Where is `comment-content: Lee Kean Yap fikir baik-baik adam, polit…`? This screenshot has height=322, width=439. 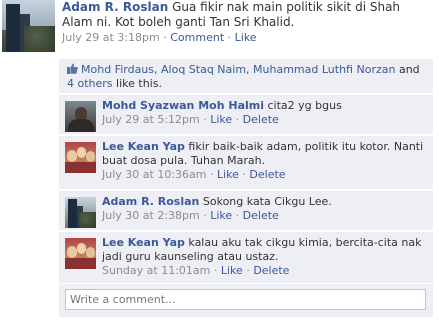
comment-content: Lee Kean Yap fikir baik-baik adam, polit… is located at coordinates (264, 154).